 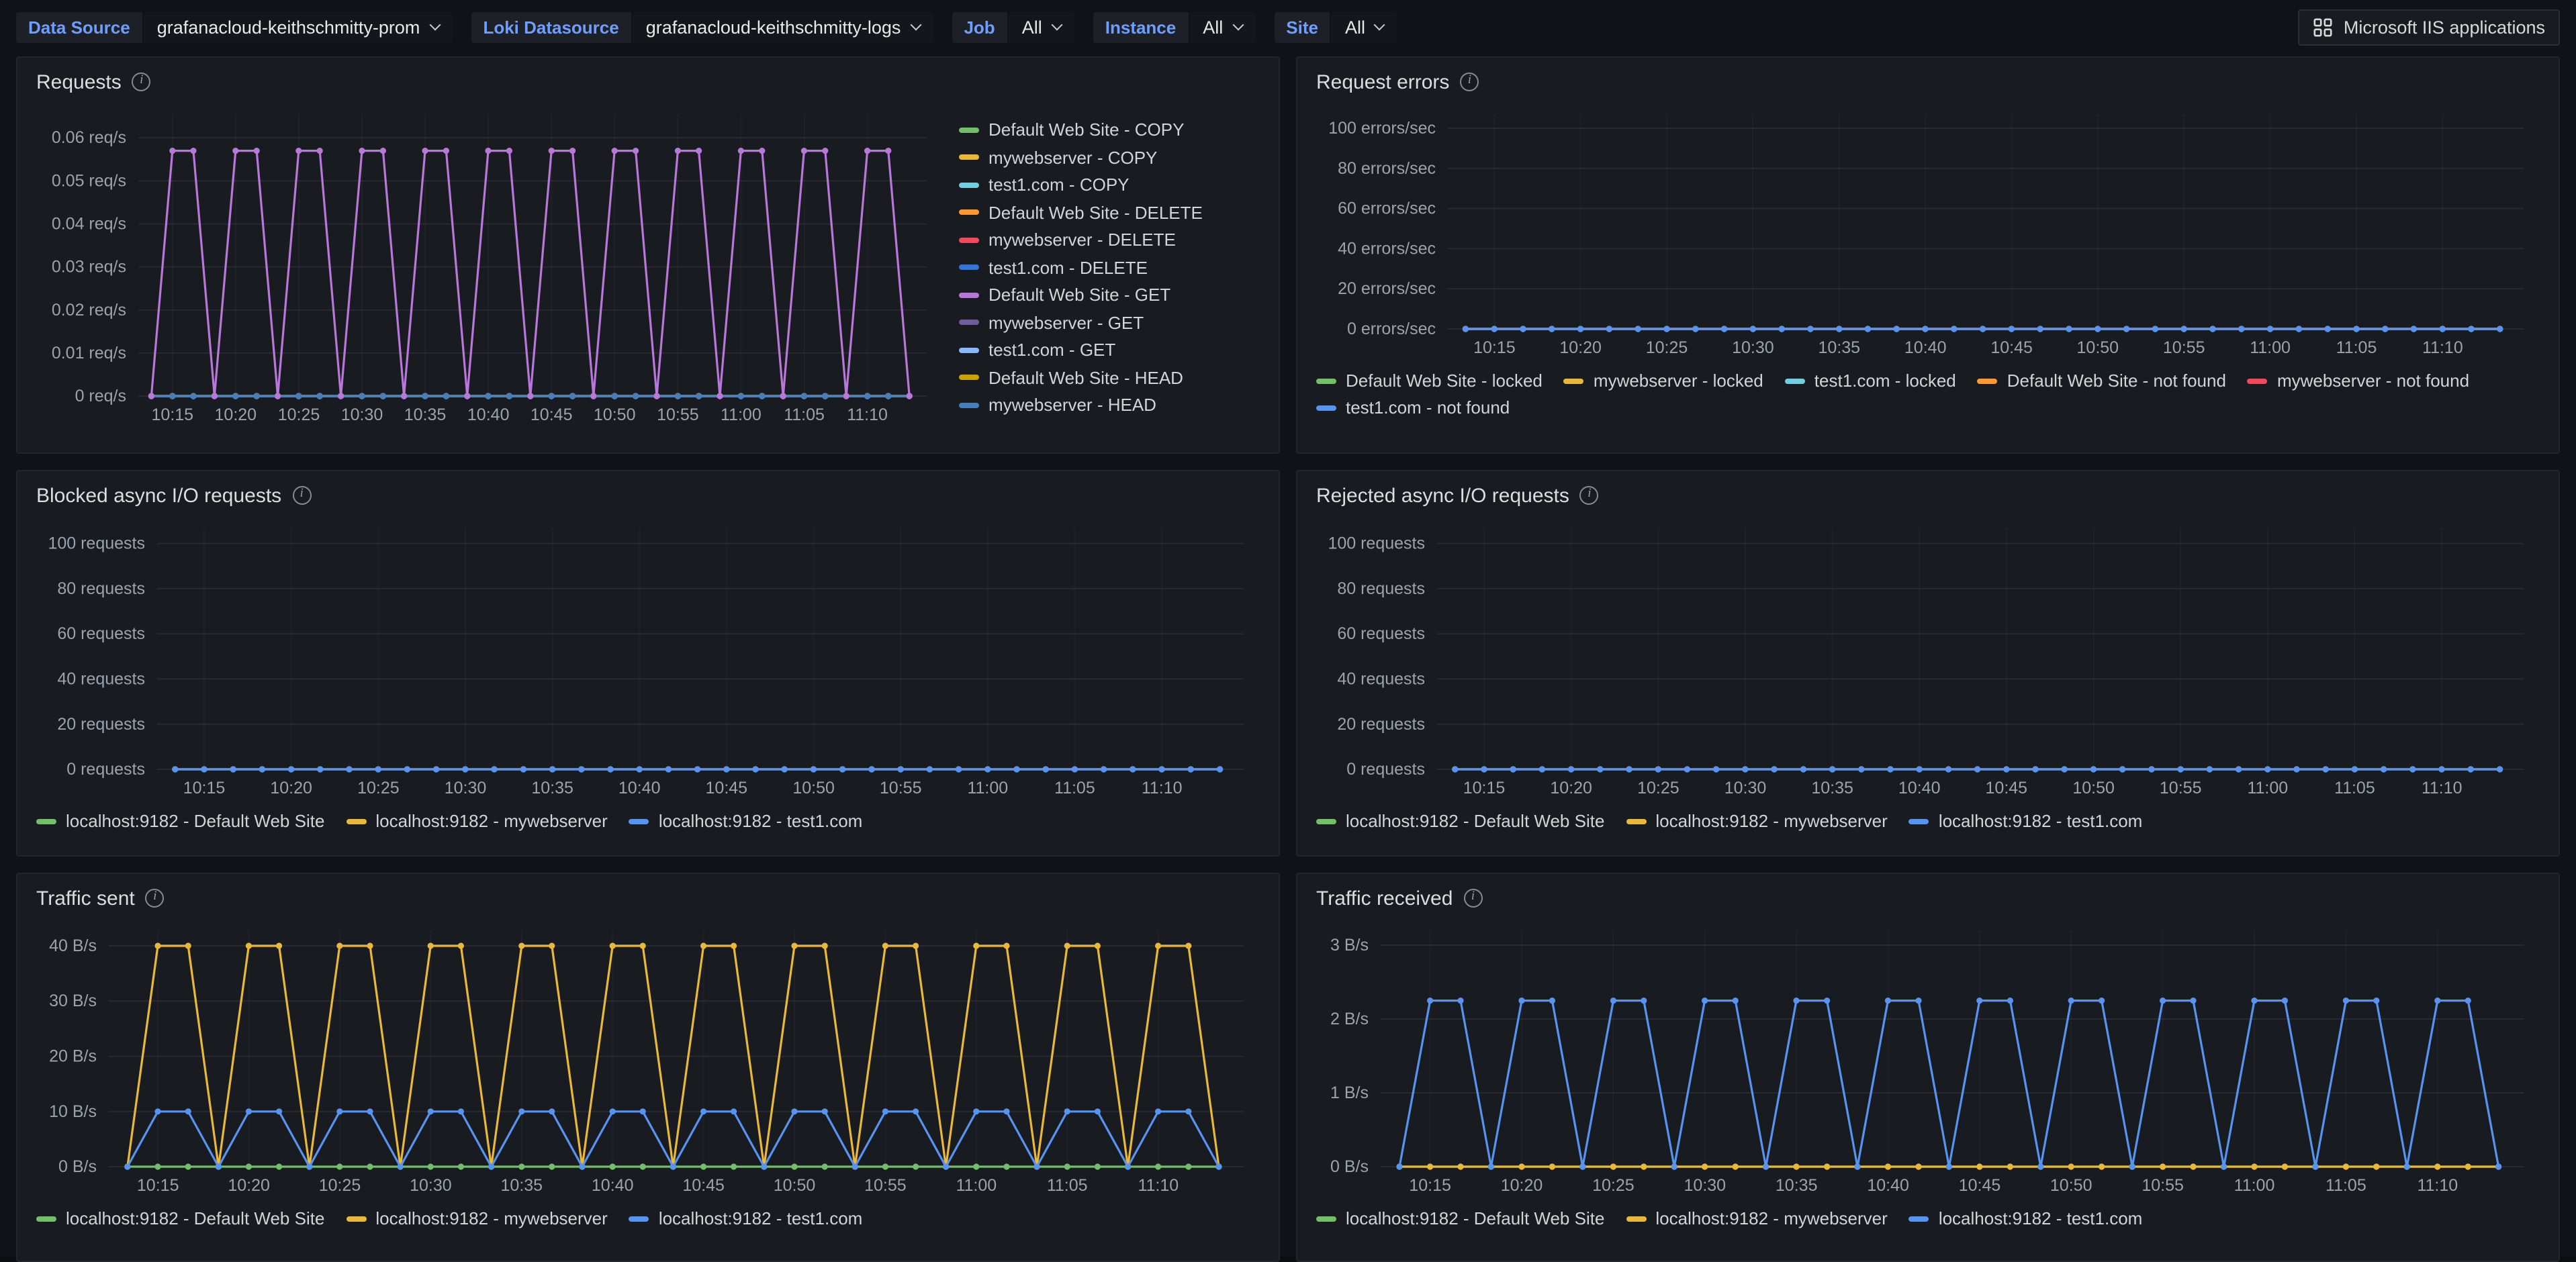 What do you see at coordinates (1073, 157) in the screenshot?
I see `legend-label: mywebserver - COPY` at bounding box center [1073, 157].